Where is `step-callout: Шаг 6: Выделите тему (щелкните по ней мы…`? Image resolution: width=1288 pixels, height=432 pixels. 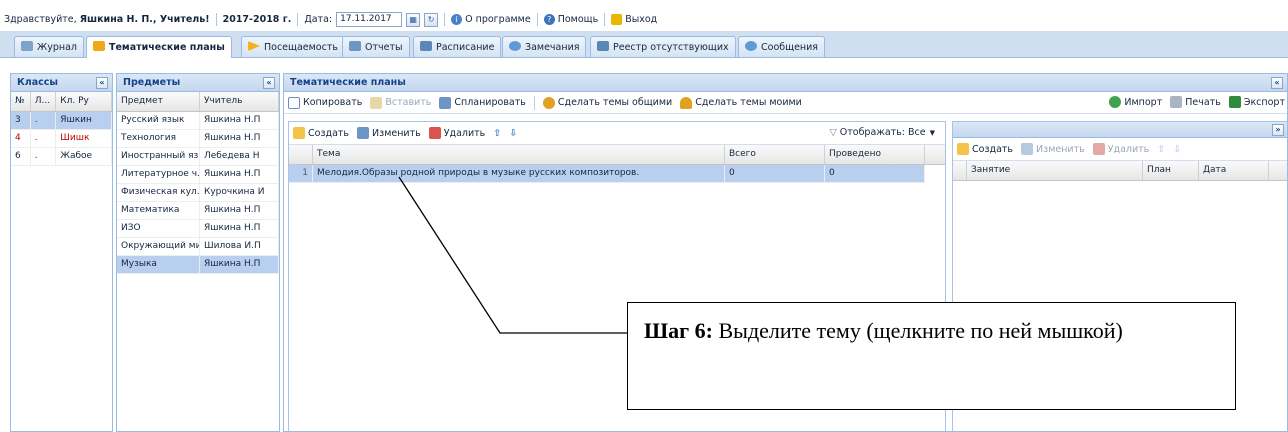 step-callout: Шаг 6: Выделите тему (щелкните по ней мы… is located at coordinates (931, 356).